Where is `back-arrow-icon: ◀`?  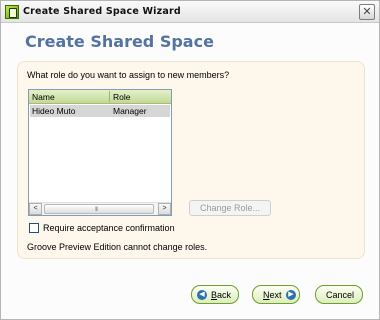
back-arrow-icon: ◀ is located at coordinates (202, 295).